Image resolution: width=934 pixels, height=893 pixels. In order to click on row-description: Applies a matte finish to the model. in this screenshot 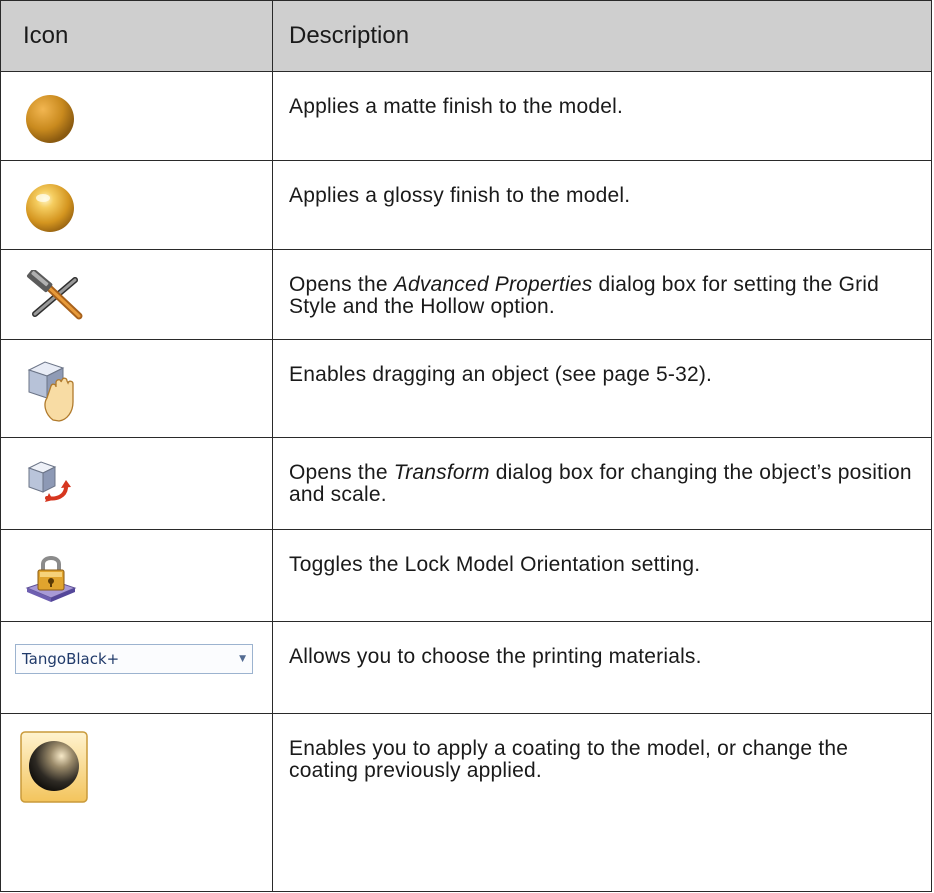, I will do `click(602, 116)`.